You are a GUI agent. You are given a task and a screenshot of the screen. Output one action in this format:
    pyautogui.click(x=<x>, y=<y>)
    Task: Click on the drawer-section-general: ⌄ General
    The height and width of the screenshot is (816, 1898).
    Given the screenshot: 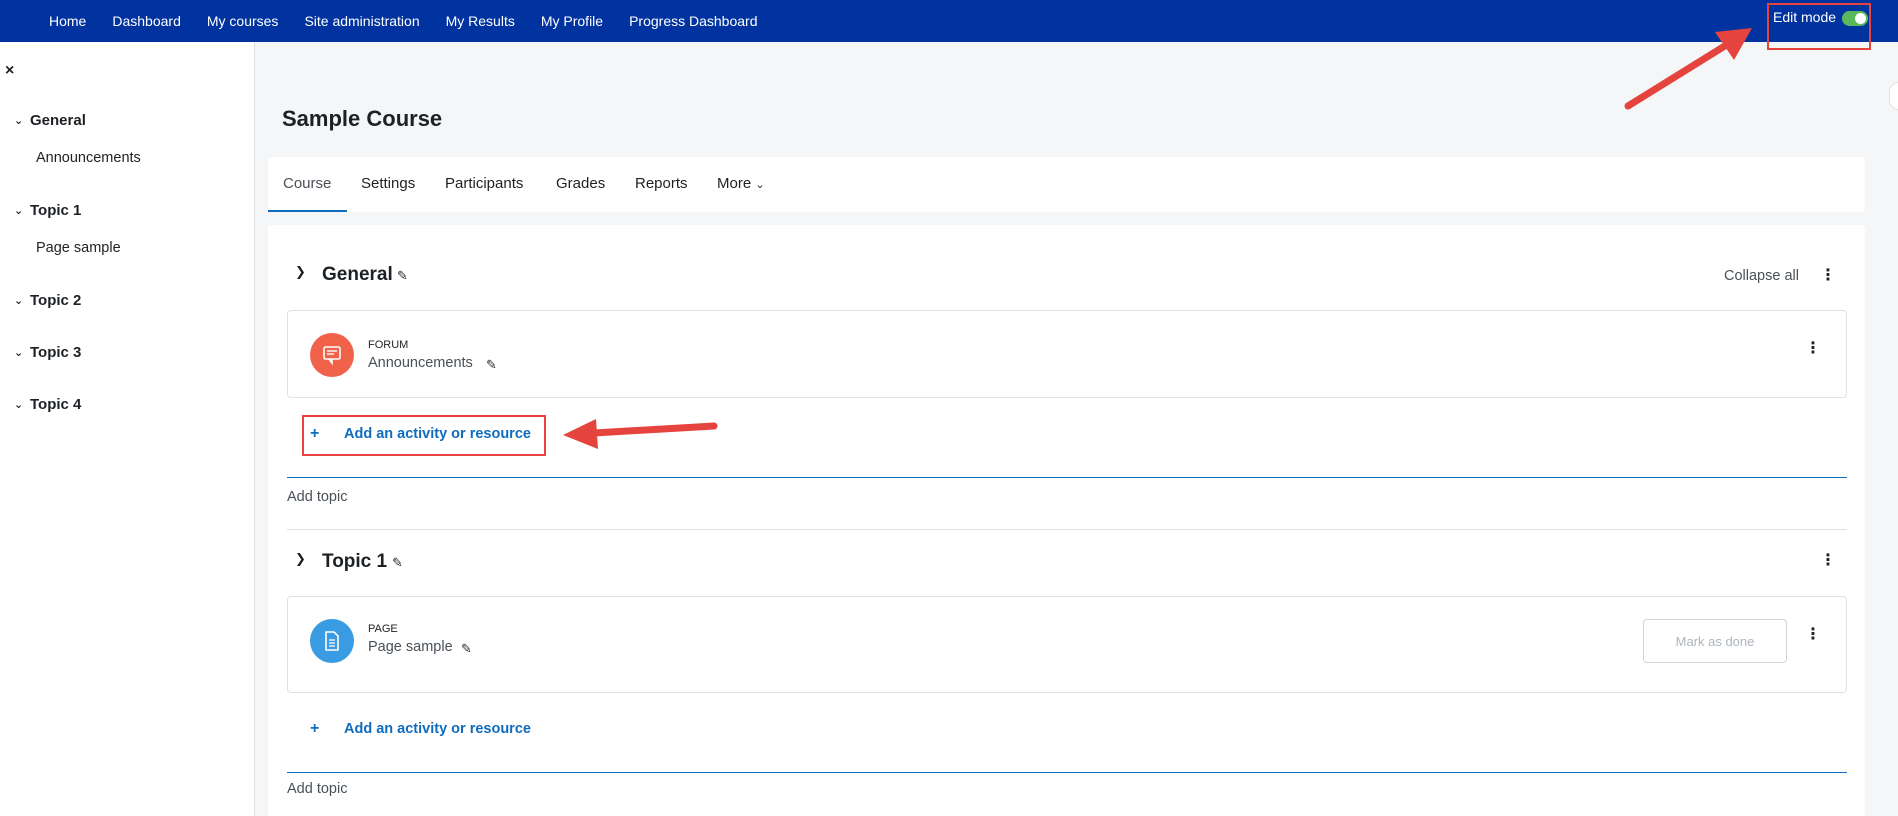 What is the action you would take?
    pyautogui.click(x=50, y=120)
    